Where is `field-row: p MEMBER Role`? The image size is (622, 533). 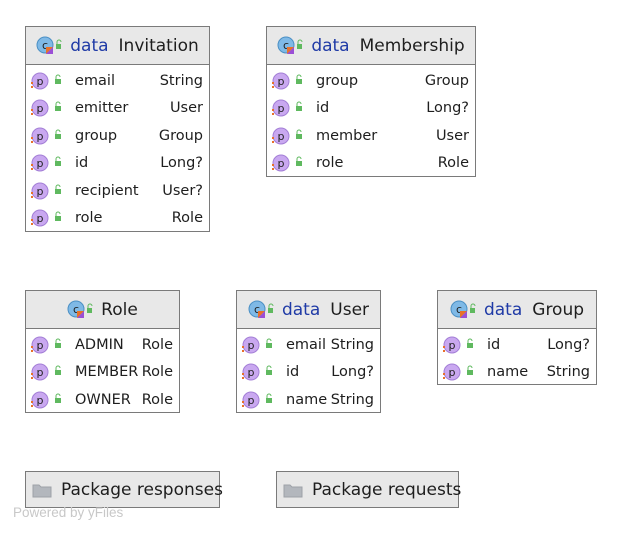 field-row: p MEMBER Role is located at coordinates (102, 373).